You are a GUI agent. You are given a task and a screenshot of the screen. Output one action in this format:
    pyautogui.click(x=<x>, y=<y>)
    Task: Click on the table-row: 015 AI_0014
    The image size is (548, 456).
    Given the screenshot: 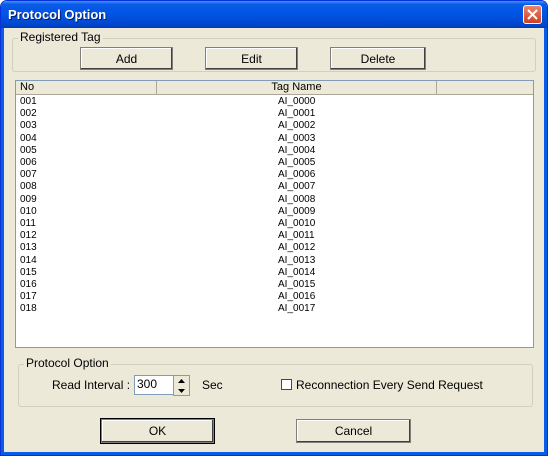 What is the action you would take?
    pyautogui.click(x=274, y=272)
    